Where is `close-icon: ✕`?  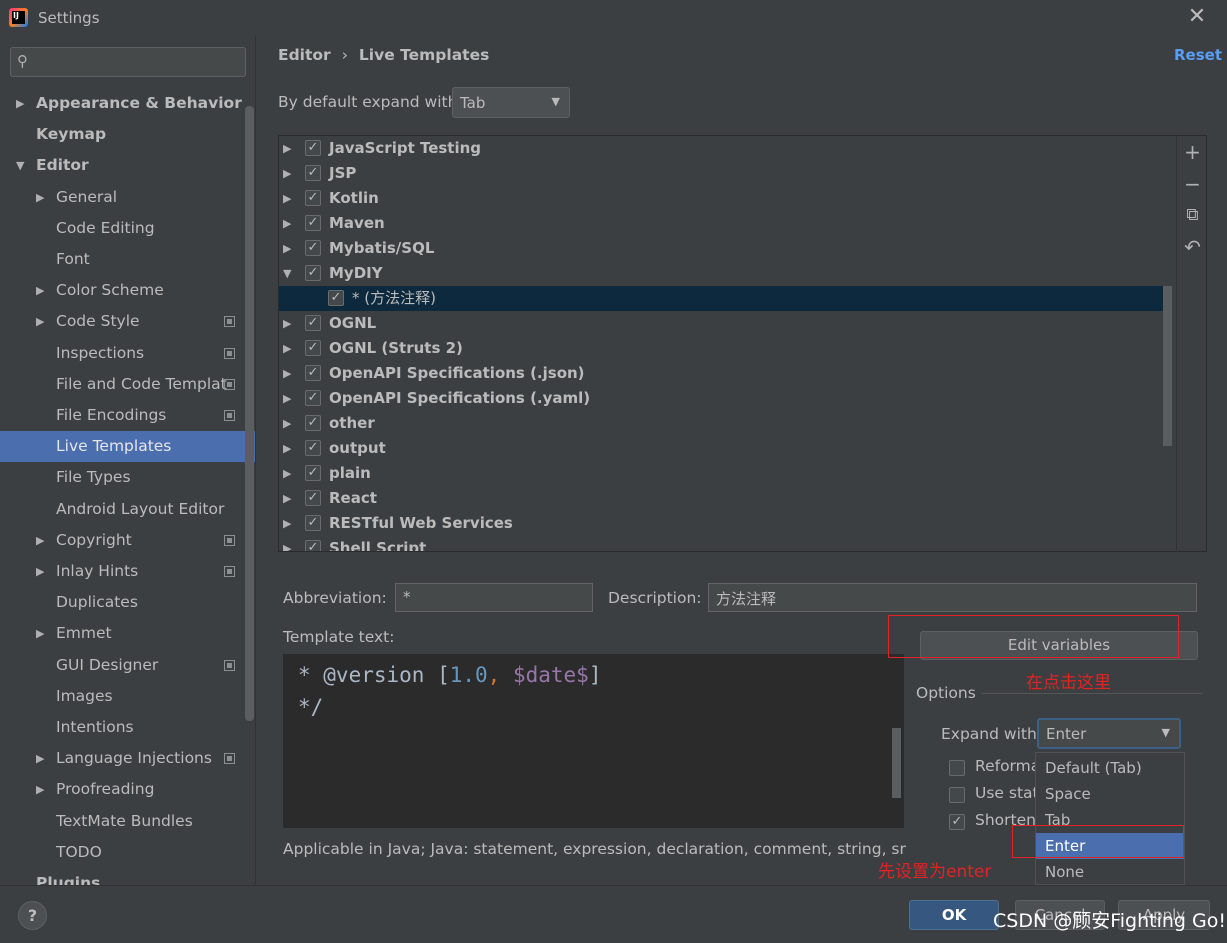
close-icon: ✕ is located at coordinates (1197, 17).